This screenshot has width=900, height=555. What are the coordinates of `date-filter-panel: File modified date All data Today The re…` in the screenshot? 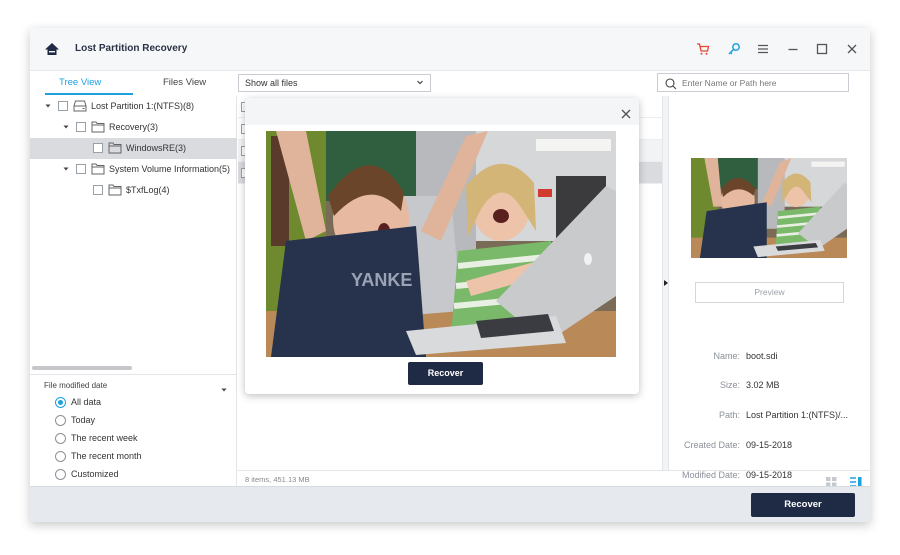 It's located at (133, 430).